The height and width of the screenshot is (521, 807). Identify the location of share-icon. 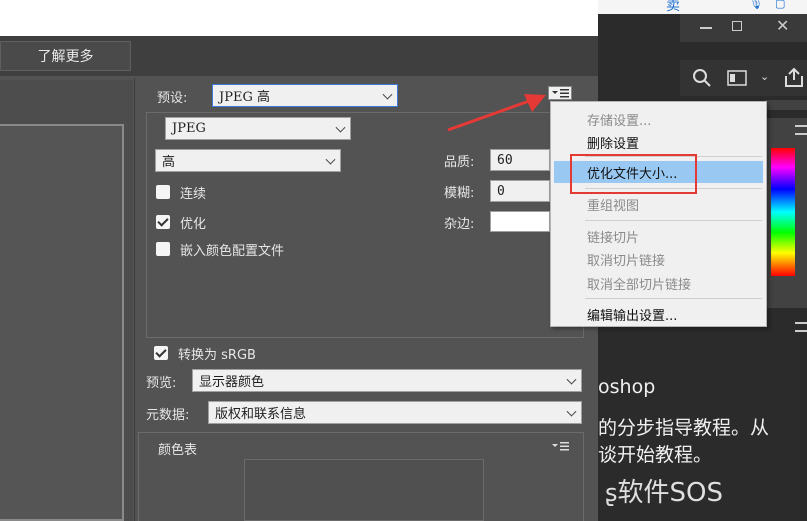
(794, 77).